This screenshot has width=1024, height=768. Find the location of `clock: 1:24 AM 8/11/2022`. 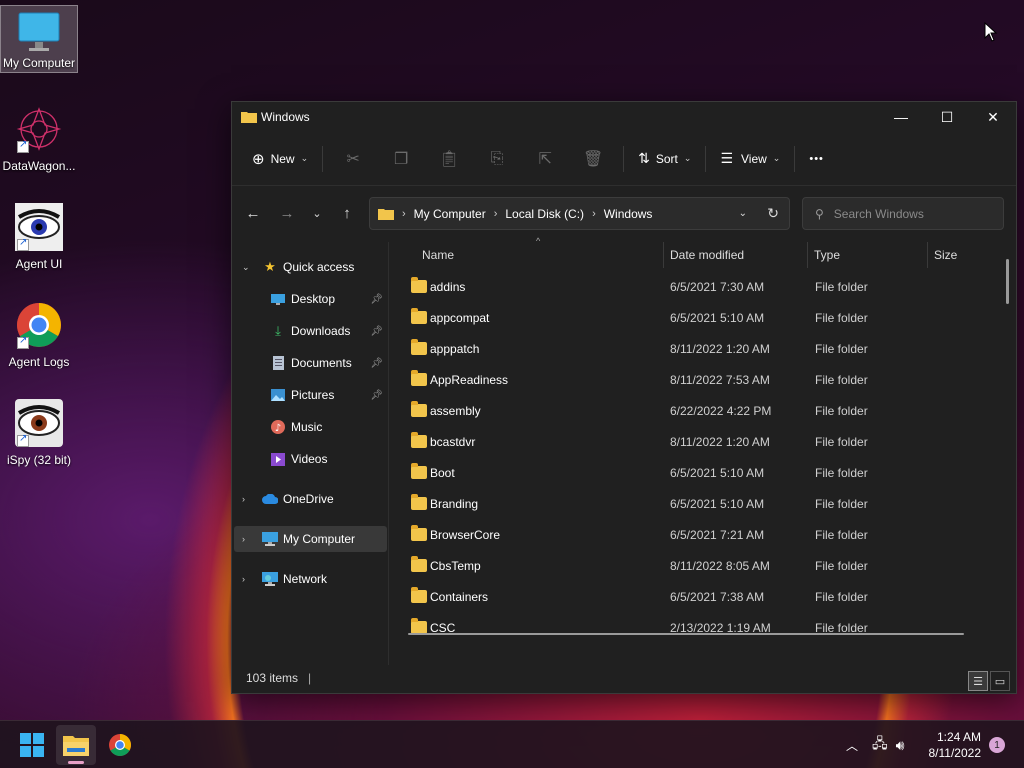

clock: 1:24 AM 8/11/2022 is located at coordinates (955, 745).